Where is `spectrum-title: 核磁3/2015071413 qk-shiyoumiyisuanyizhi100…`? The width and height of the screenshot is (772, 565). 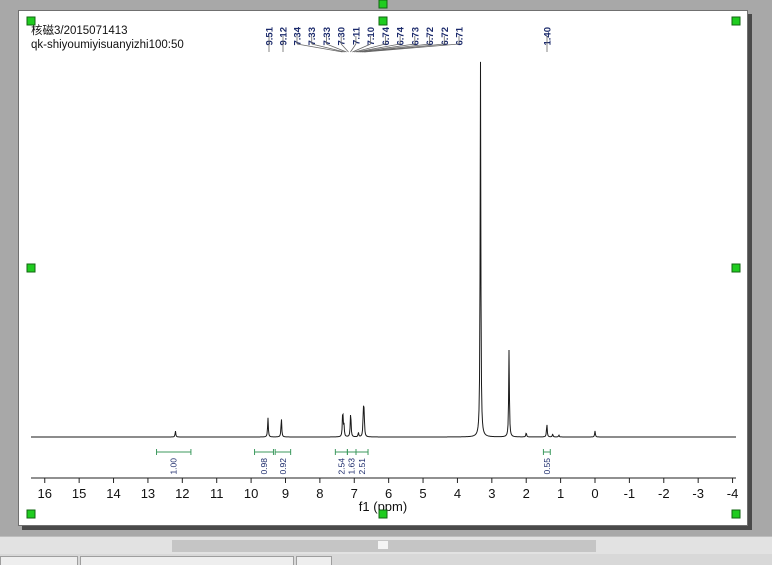
spectrum-title: 核磁3/2015071413 qk-shiyoumiyisuanyizhi100… is located at coordinates (107, 37).